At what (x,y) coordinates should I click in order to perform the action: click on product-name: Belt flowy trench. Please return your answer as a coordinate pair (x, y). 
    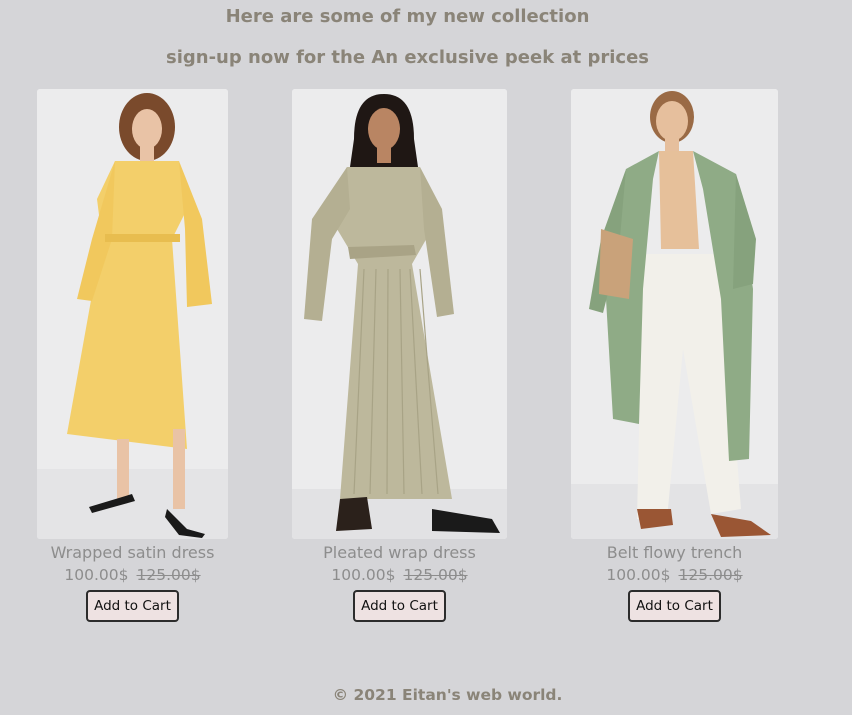
    Looking at the image, I should click on (674, 552).